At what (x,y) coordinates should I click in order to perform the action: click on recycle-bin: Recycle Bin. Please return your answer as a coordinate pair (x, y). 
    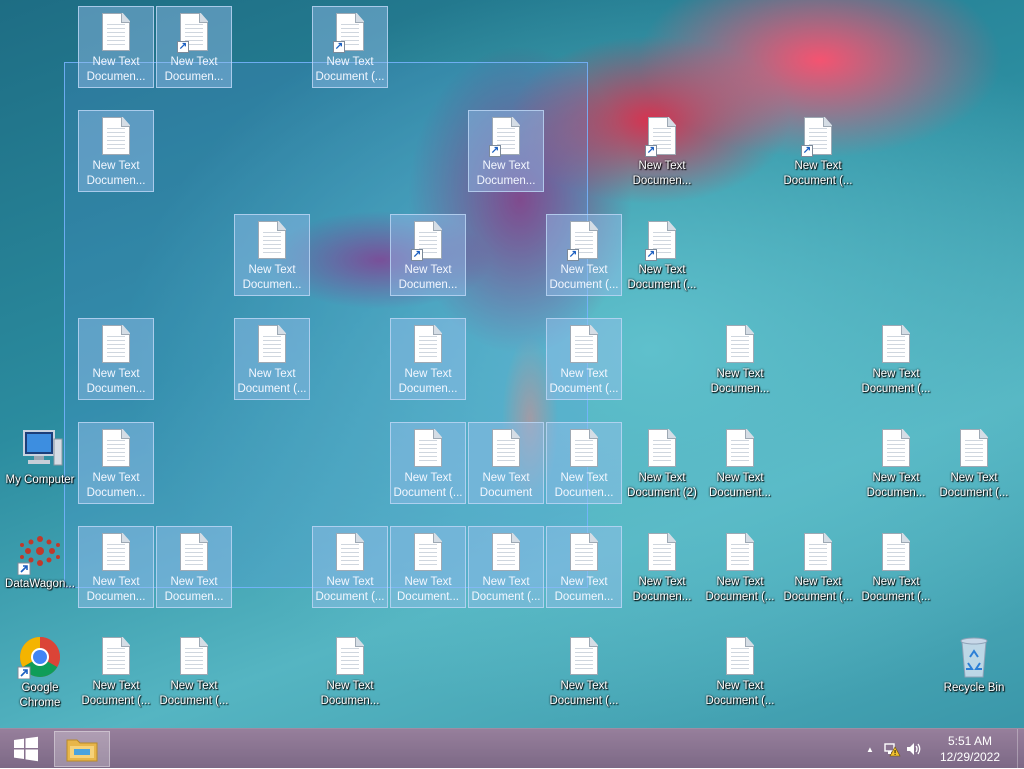
    Looking at the image, I should click on (974, 671).